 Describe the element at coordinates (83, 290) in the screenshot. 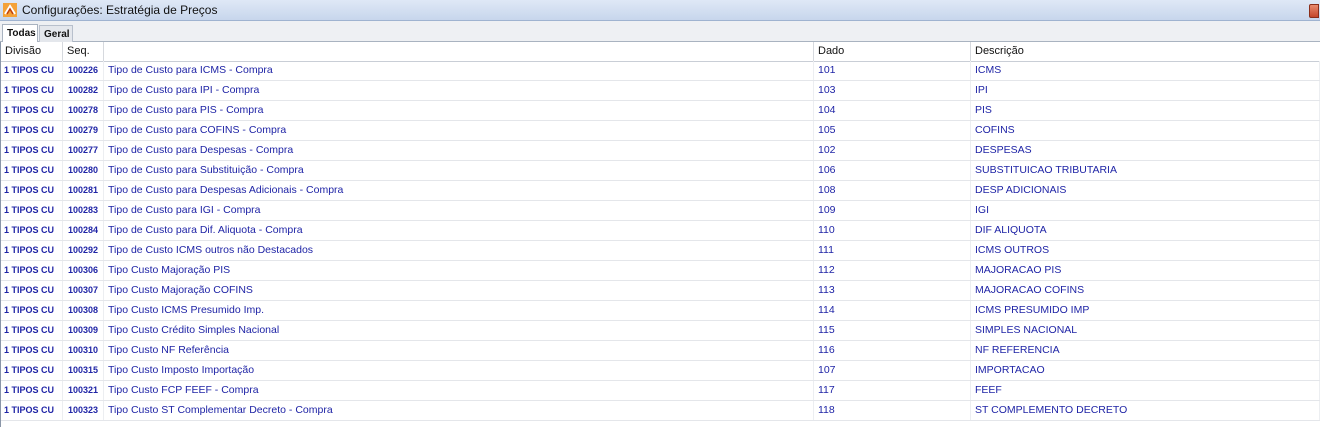

I see `cell-seq: 100307` at that location.